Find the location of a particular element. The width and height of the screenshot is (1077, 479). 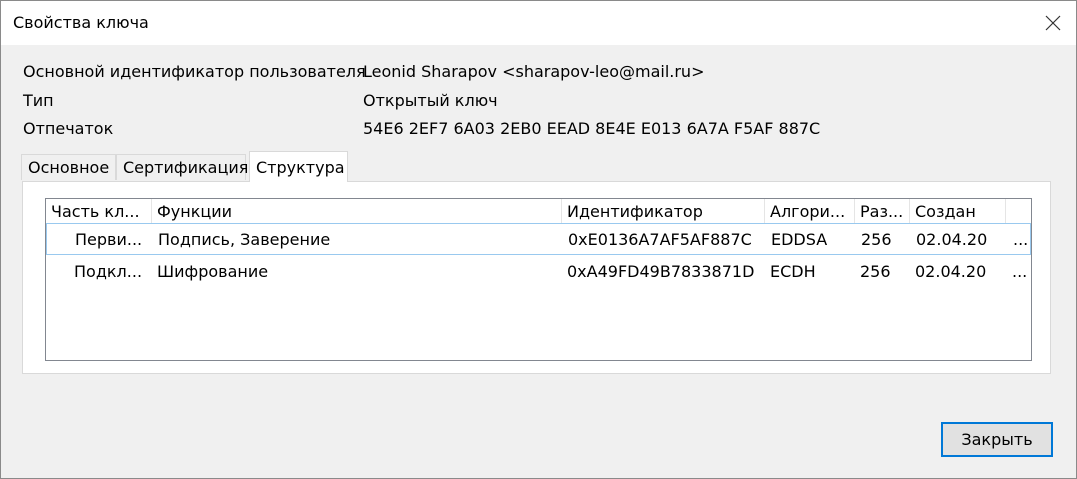

primary-user-id-value: Leonid Sharapov <sharapov-leo@mail.ru> is located at coordinates (534, 71).